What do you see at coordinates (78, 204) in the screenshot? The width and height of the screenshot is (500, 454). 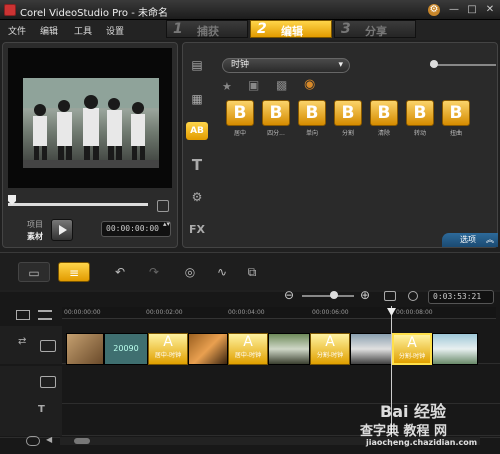 I see `scrub-bar` at bounding box center [78, 204].